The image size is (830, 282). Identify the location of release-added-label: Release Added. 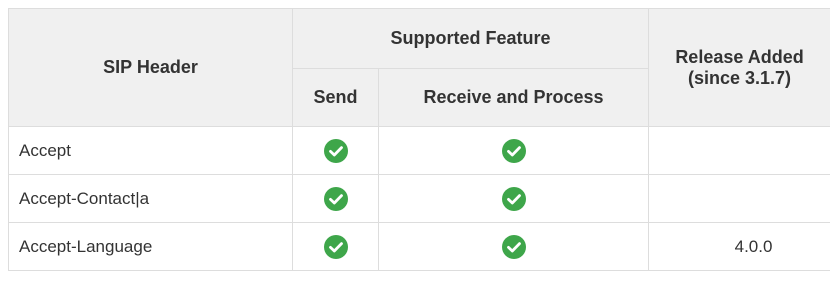
(739, 56).